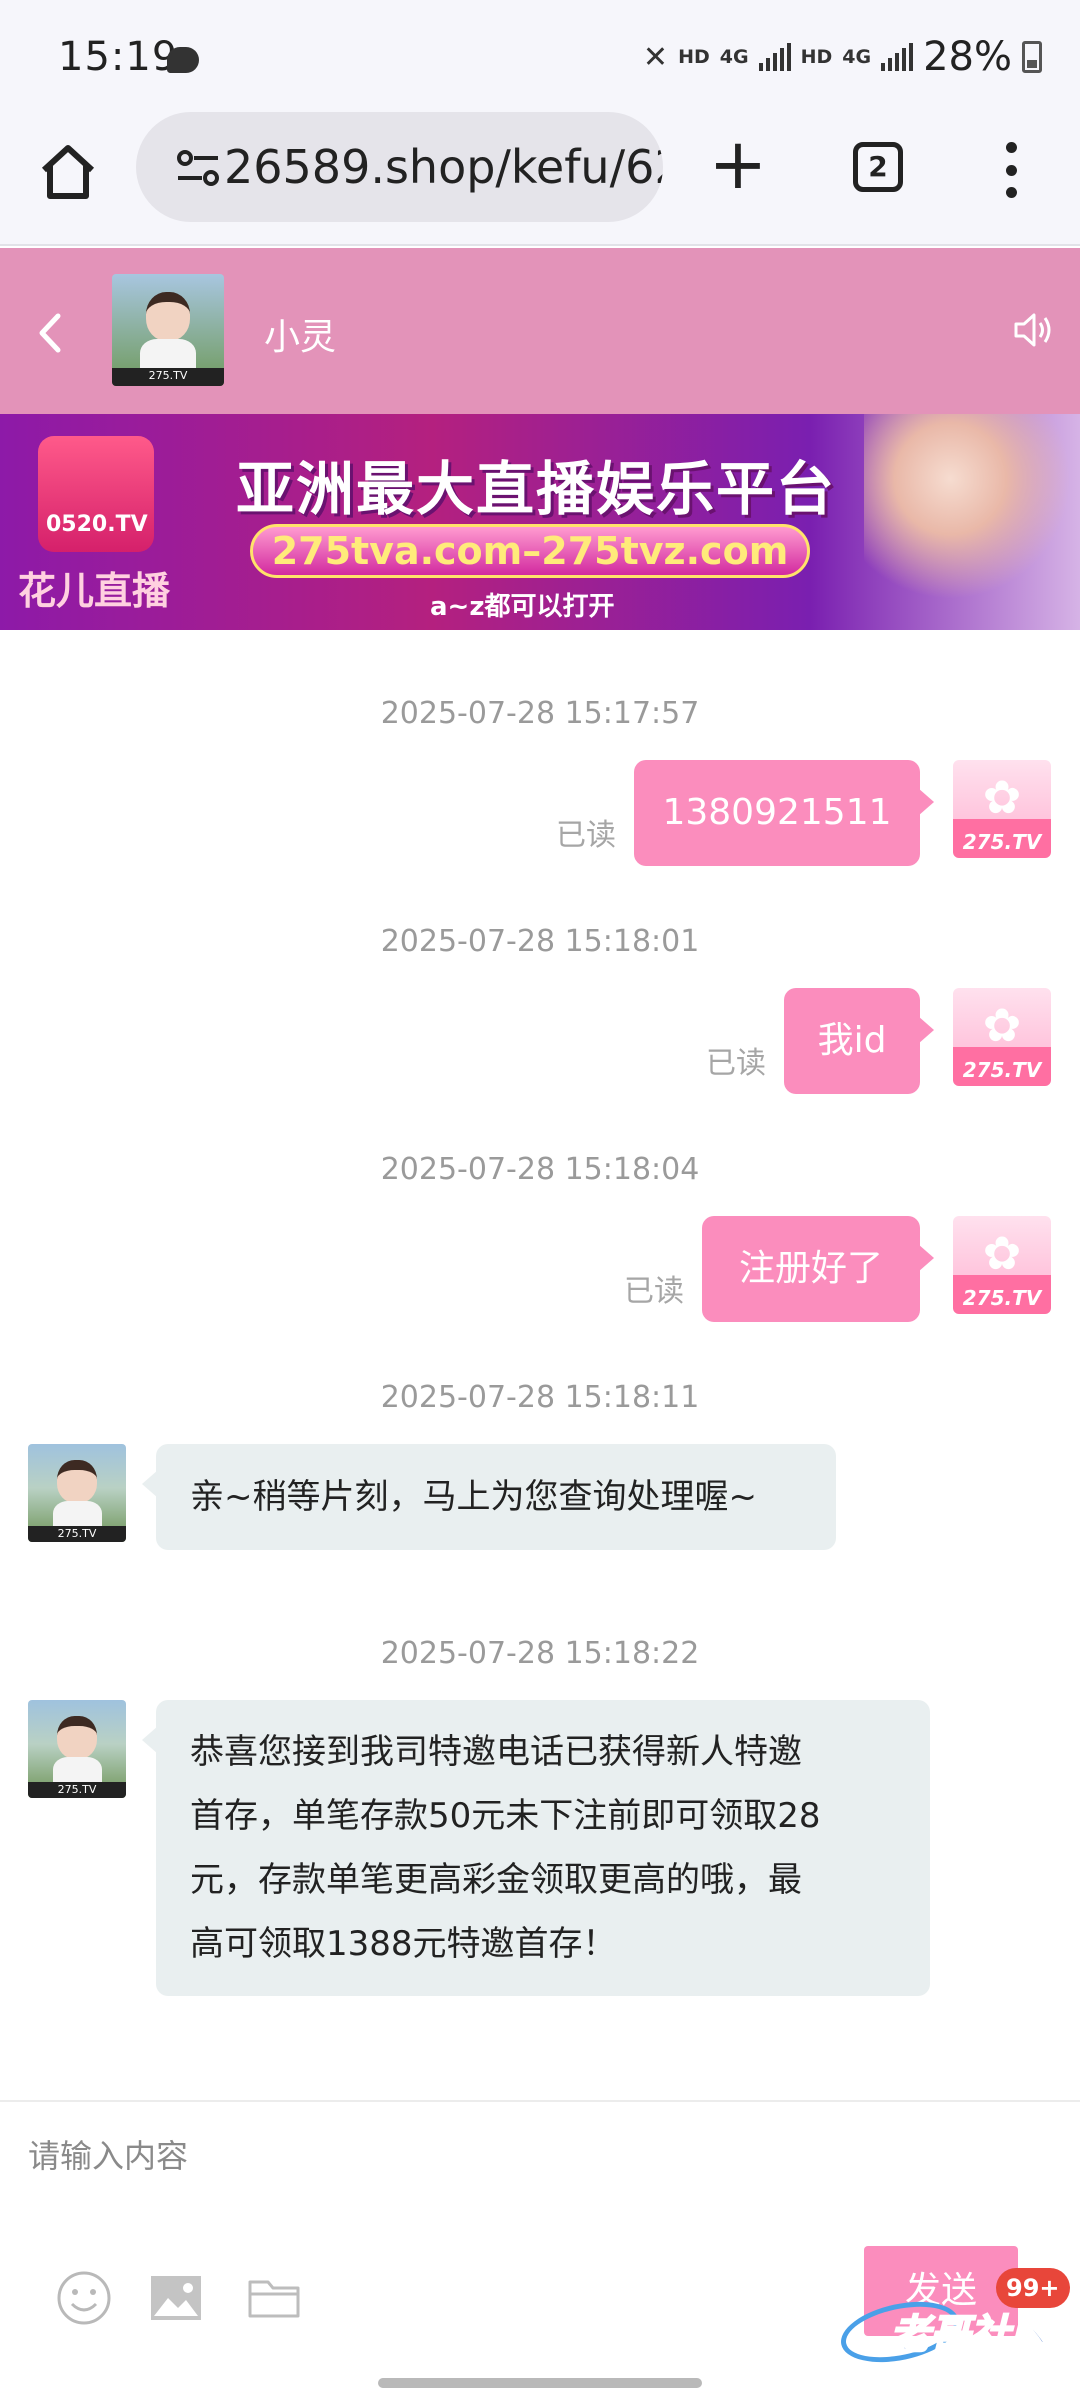 This screenshot has width=1080, height=2400. What do you see at coordinates (878, 167) in the screenshot?
I see `tab-switcher-button: 2` at bounding box center [878, 167].